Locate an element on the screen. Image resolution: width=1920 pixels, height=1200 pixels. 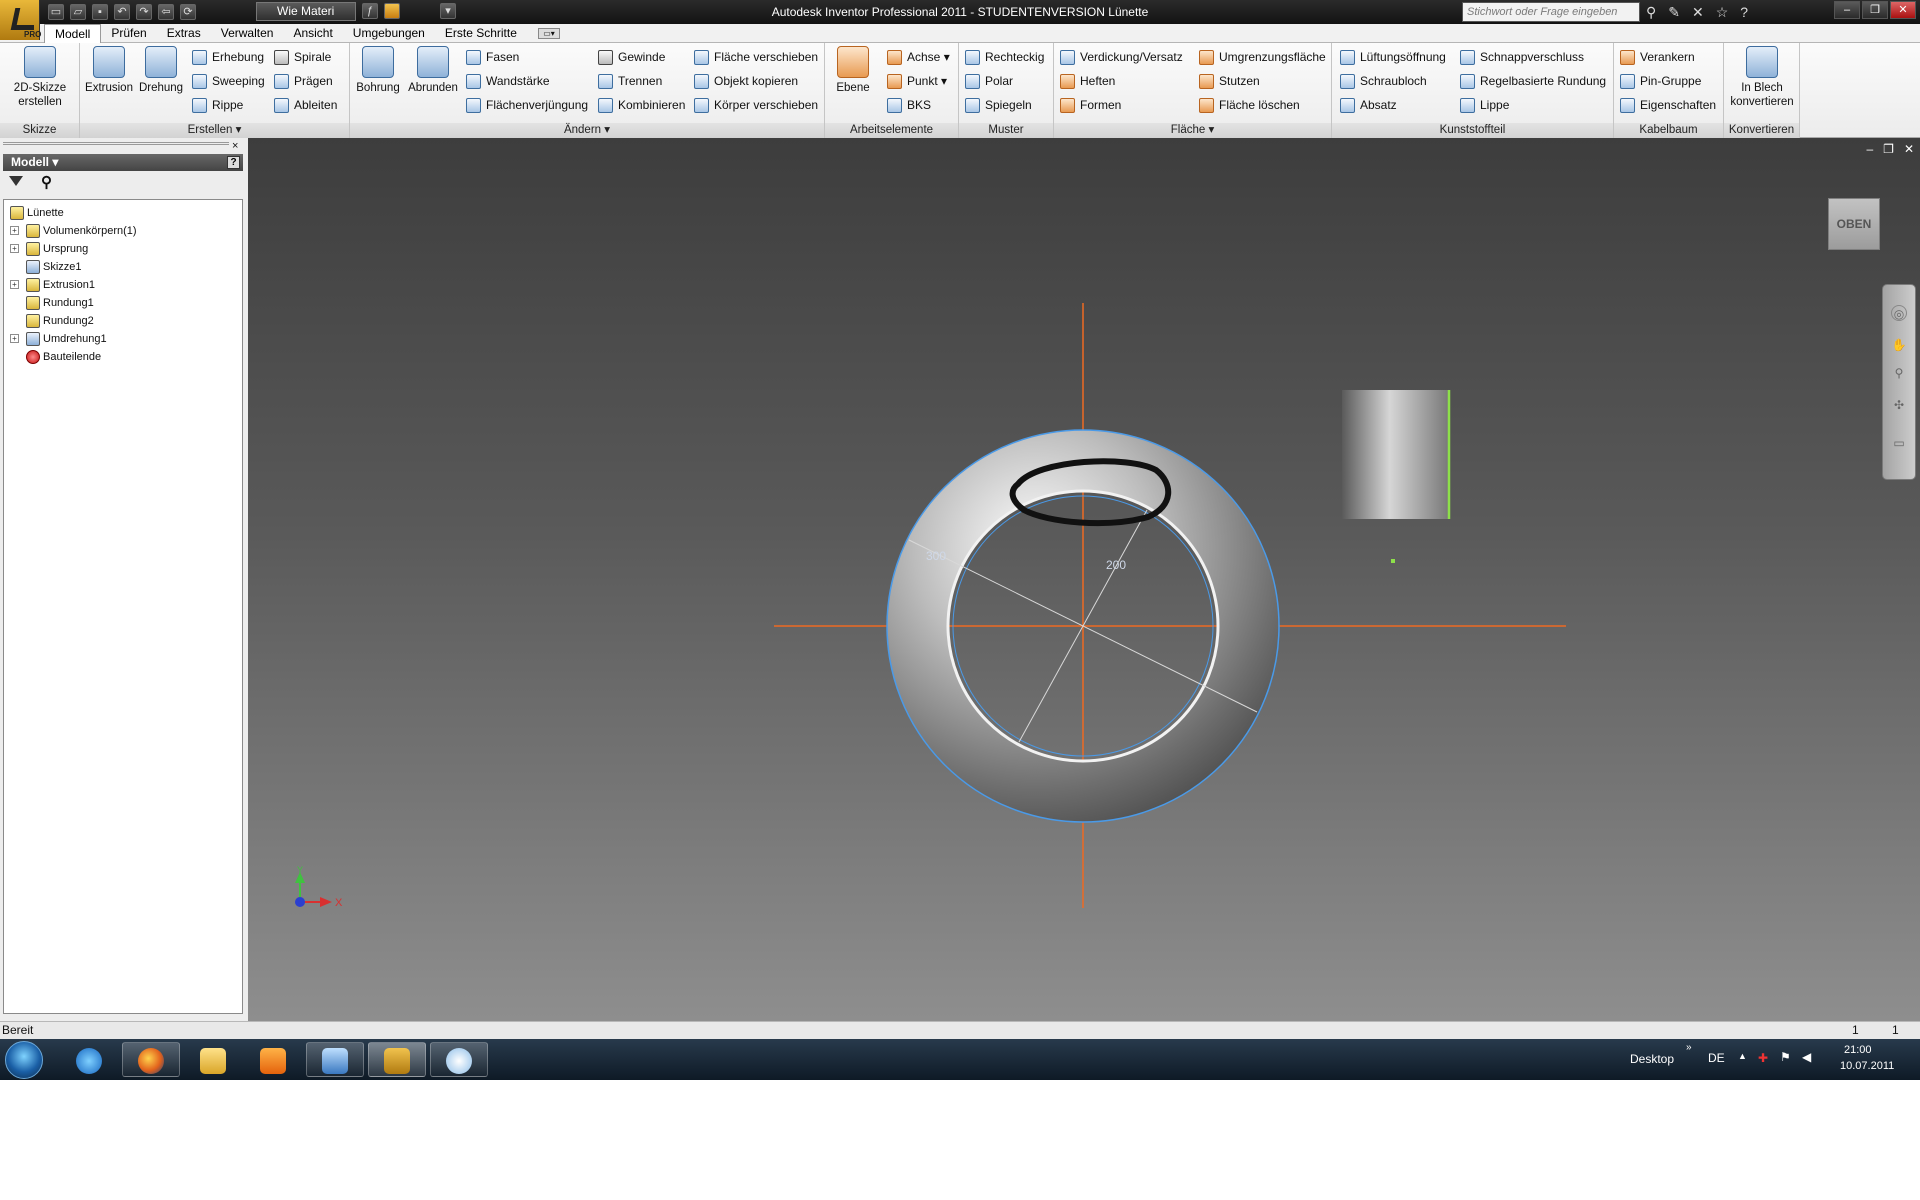
tree-node-rundung1: Rundung1 is located at coordinates (60, 303).